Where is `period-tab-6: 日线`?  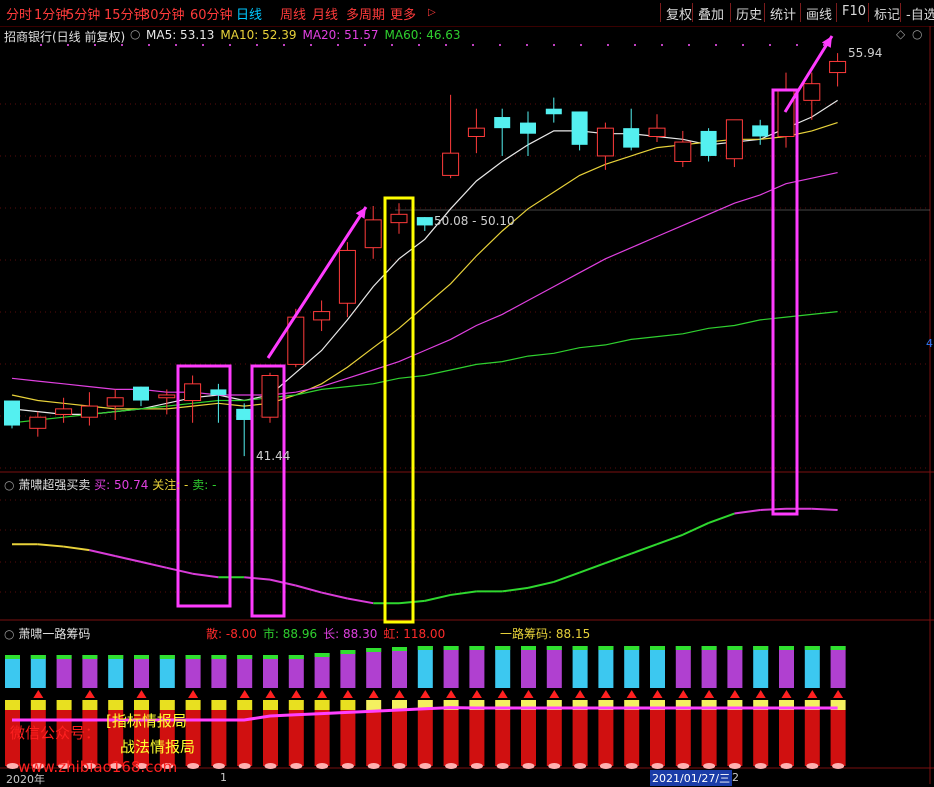
period-tab-6: 日线 is located at coordinates (249, 13).